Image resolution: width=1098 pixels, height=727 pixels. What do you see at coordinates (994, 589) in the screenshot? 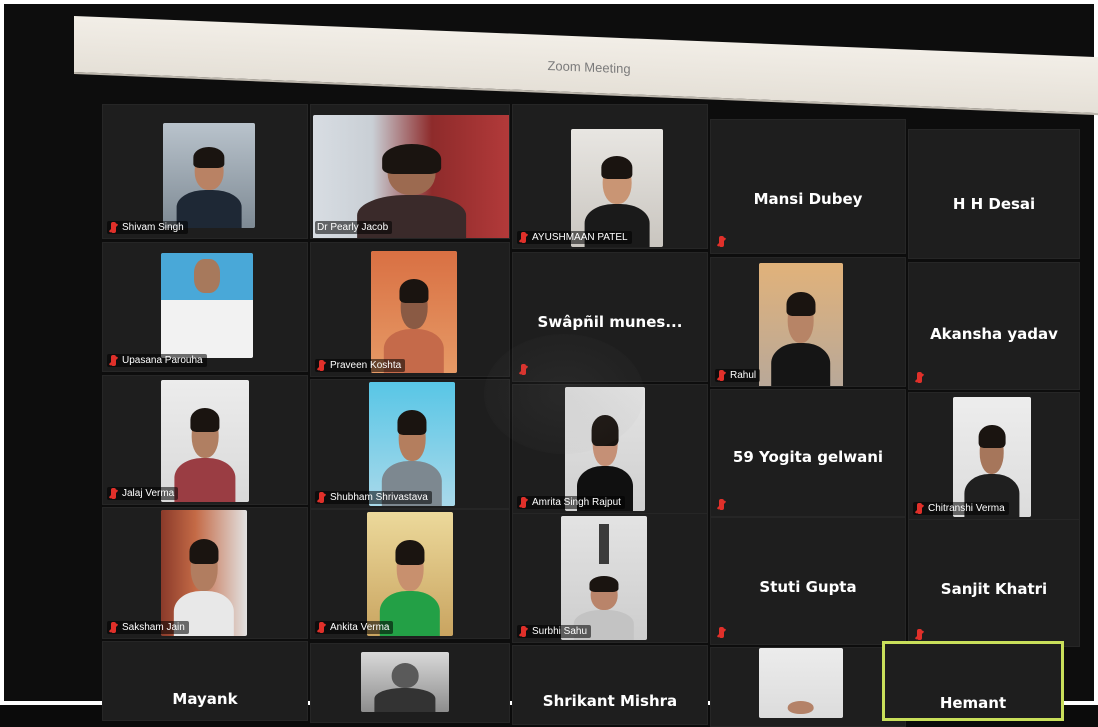
I see `participant-name: Sanjit Khatri` at bounding box center [994, 589].